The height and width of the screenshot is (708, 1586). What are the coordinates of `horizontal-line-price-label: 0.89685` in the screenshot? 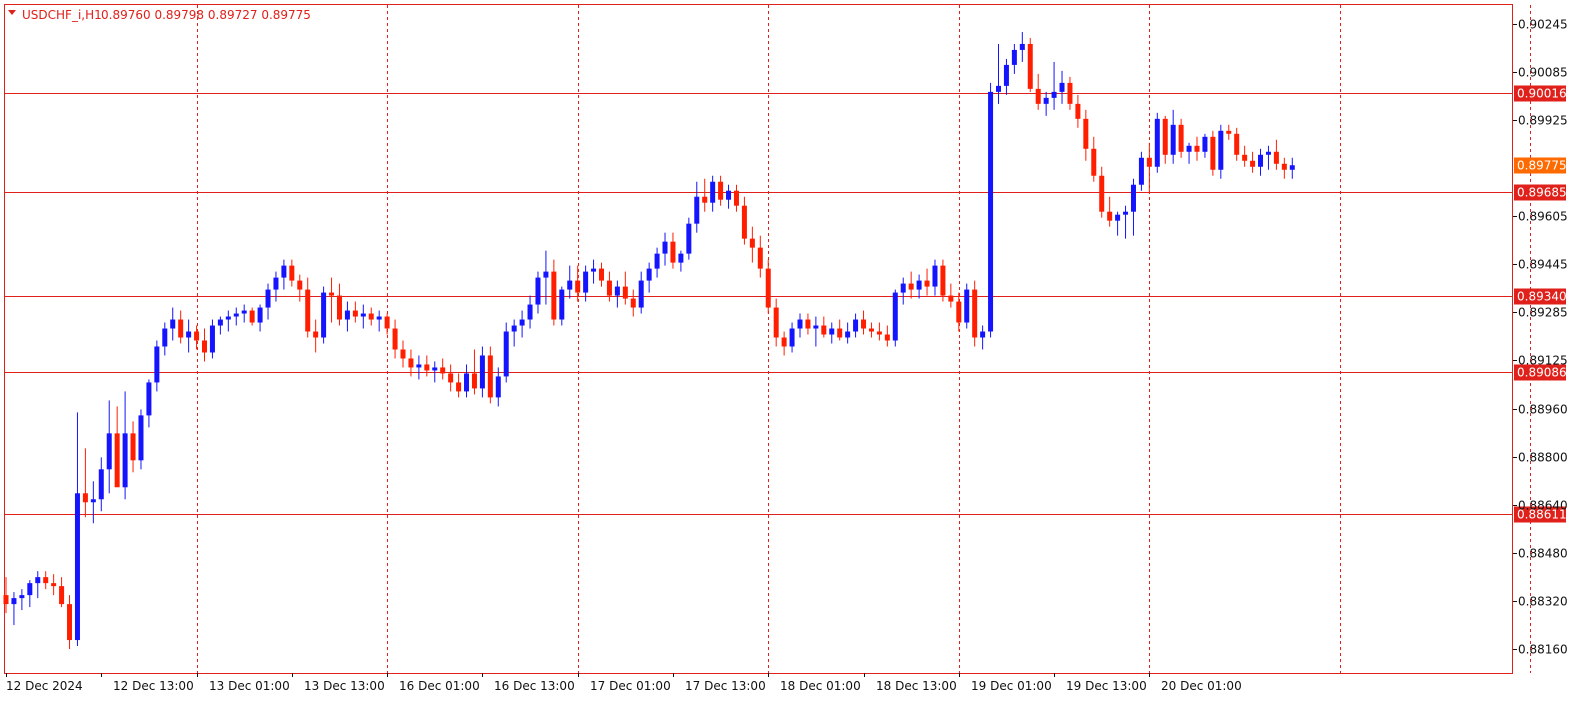 It's located at (1542, 193).